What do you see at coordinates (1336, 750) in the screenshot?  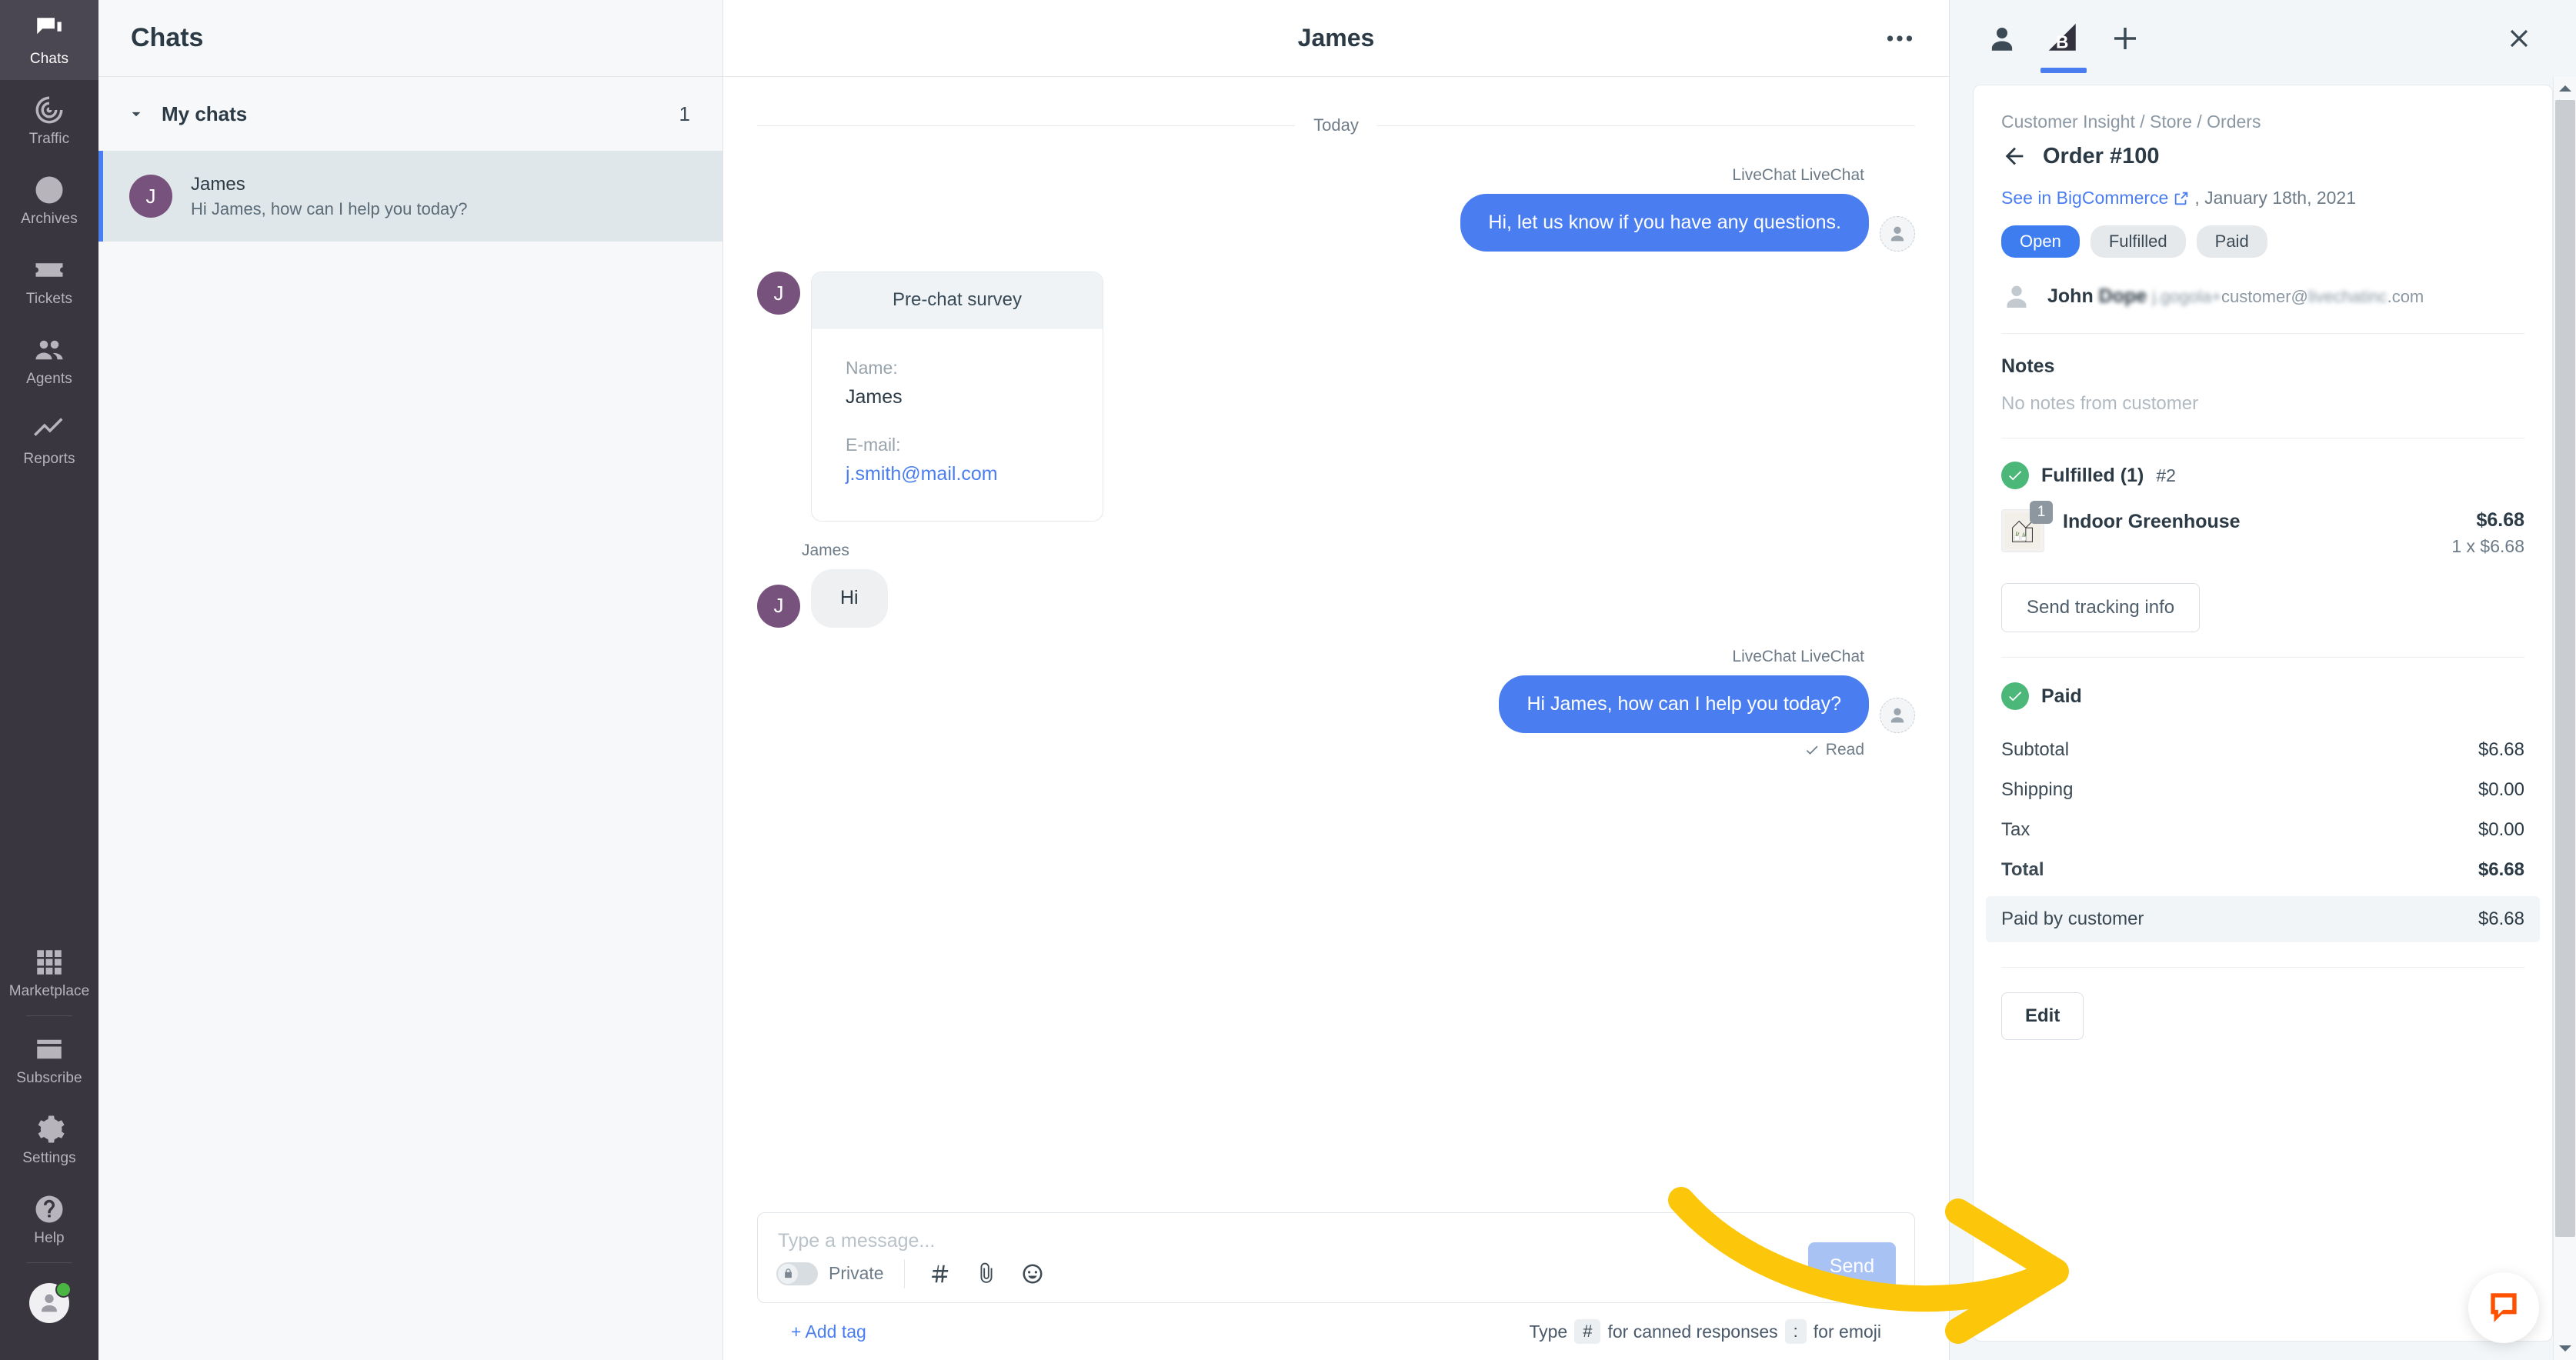 I see `message-read-status: Read` at bounding box center [1336, 750].